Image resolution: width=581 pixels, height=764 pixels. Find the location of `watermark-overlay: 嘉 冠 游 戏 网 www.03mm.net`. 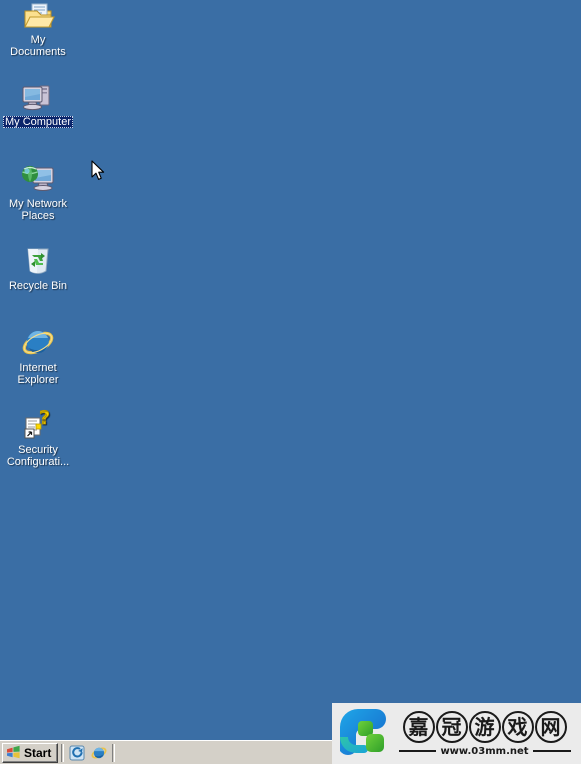

watermark-overlay: 嘉 冠 游 戏 网 www.03mm.net is located at coordinates (456, 733).